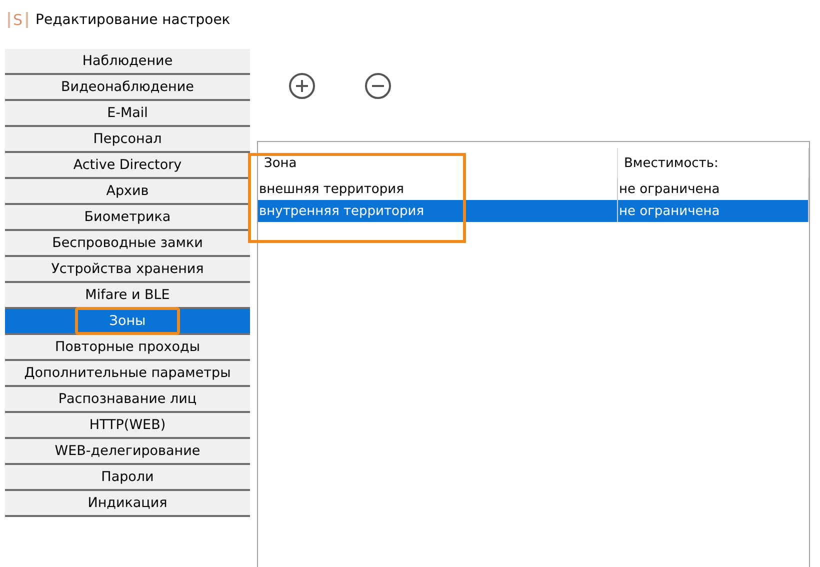 Image resolution: width=820 pixels, height=567 pixels. I want to click on sidebar-item: WEB-делегирование, so click(127, 452).